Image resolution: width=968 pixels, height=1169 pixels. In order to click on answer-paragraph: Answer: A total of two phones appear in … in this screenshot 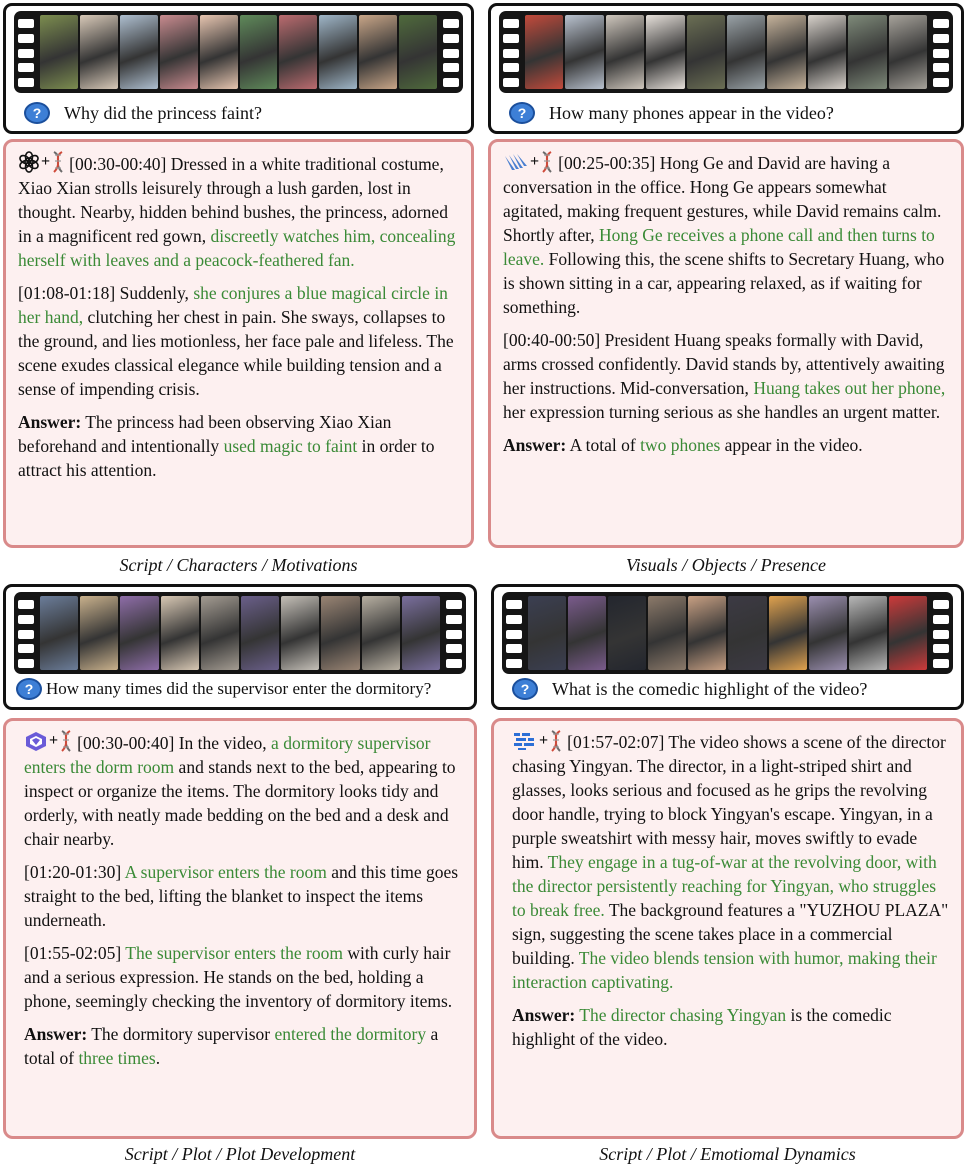, I will do `click(726, 445)`.